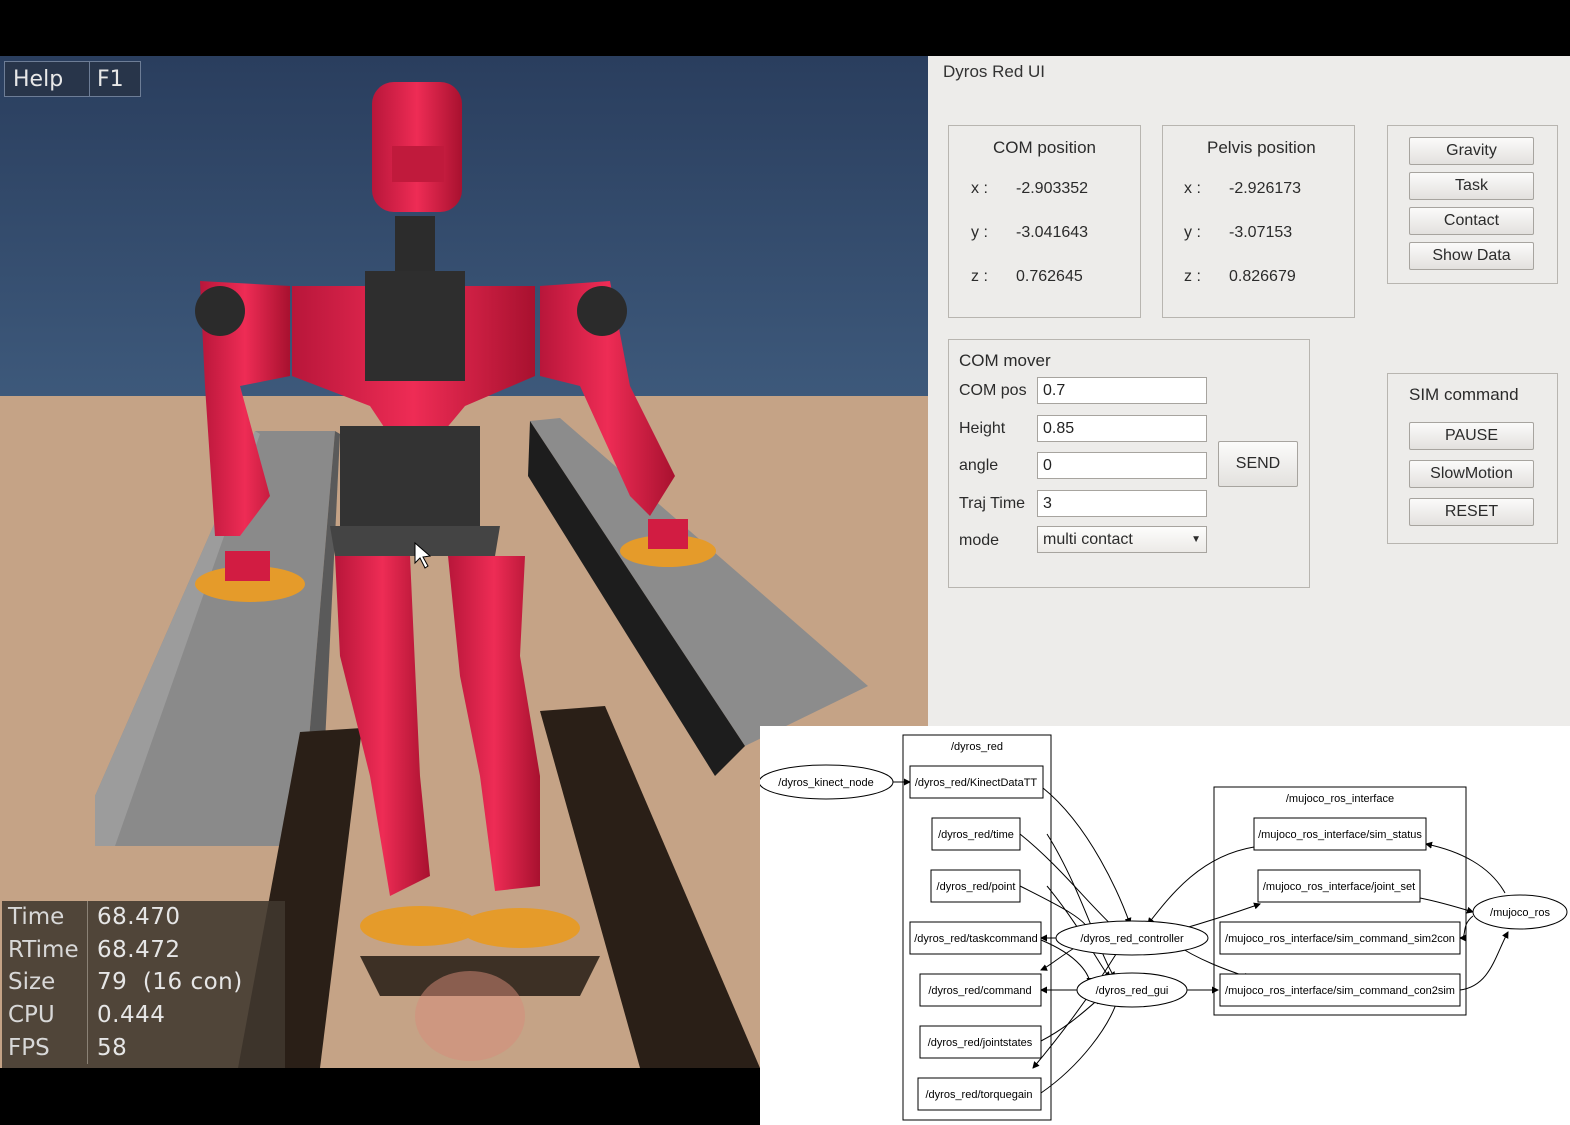 This screenshot has width=1570, height=1125. What do you see at coordinates (976, 835) in the screenshot?
I see `topic-time-label: /dyros_red/time` at bounding box center [976, 835].